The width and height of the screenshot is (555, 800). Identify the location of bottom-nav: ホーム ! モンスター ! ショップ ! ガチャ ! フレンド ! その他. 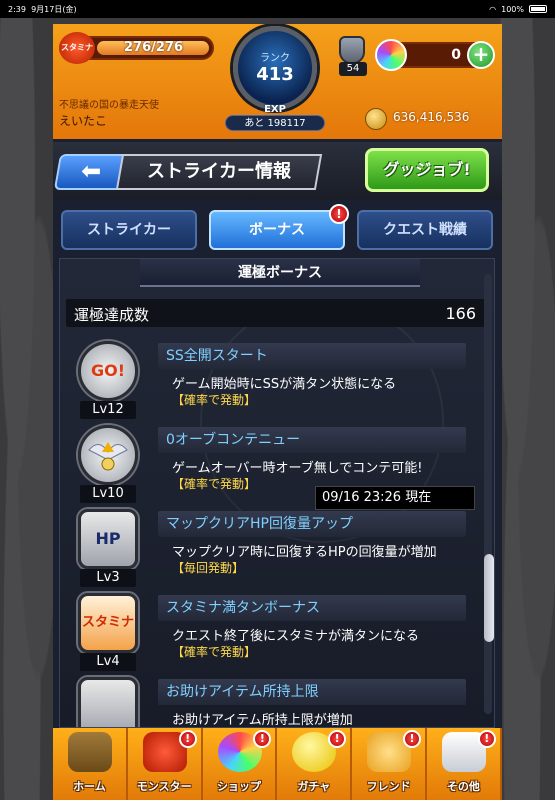
(277, 764).